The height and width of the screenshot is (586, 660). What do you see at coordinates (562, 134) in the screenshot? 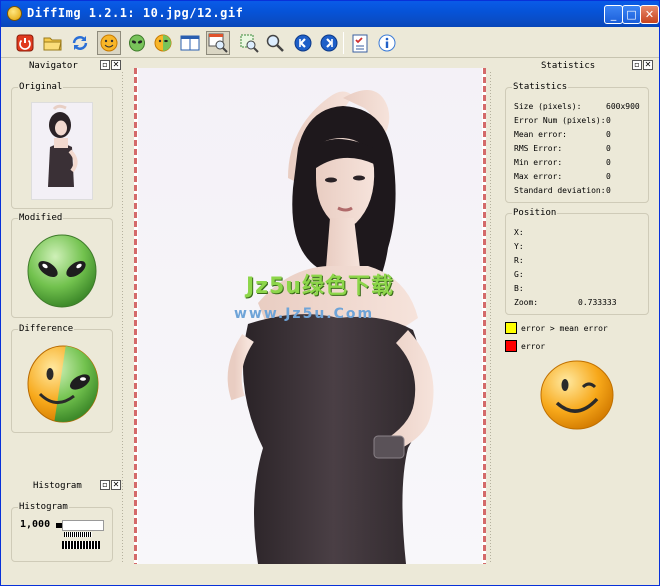
I see `stat-row: Mean error: 0` at bounding box center [562, 134].